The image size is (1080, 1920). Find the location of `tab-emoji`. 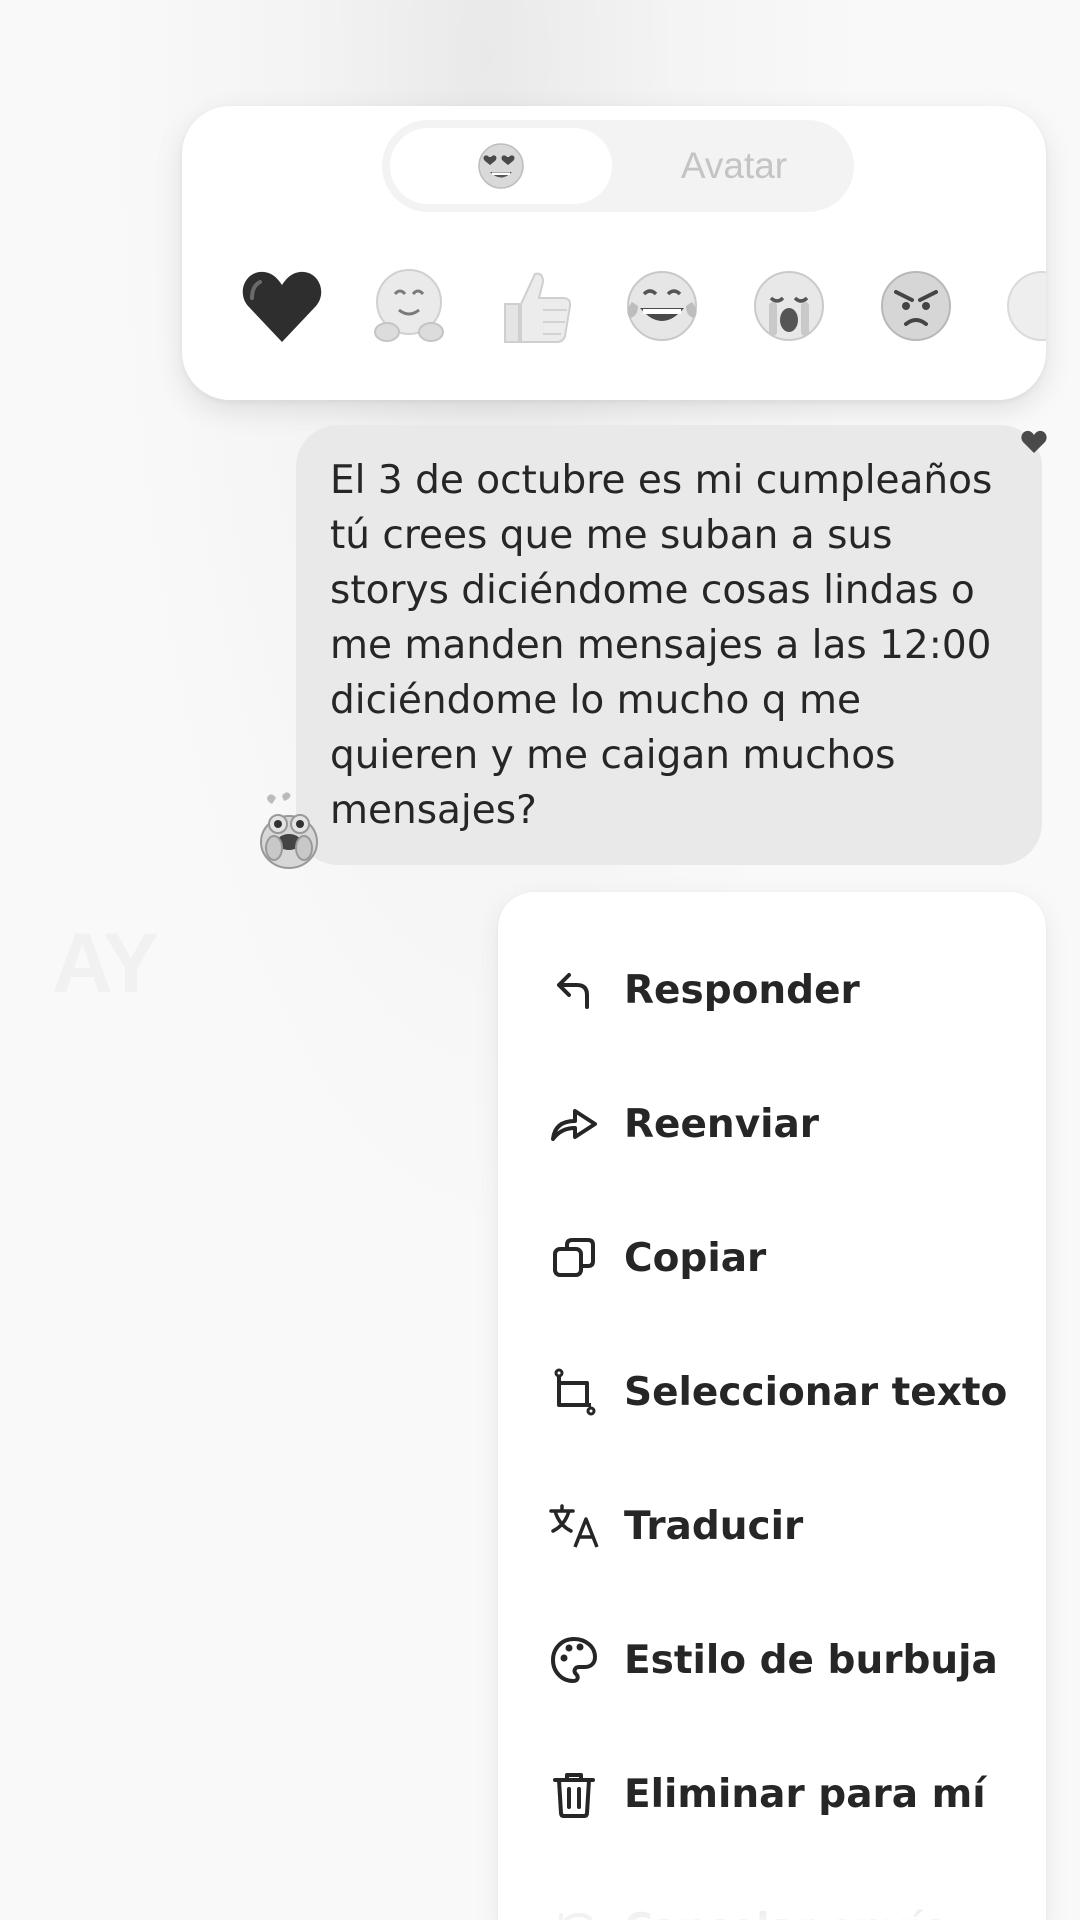

tab-emoji is located at coordinates (501, 166).